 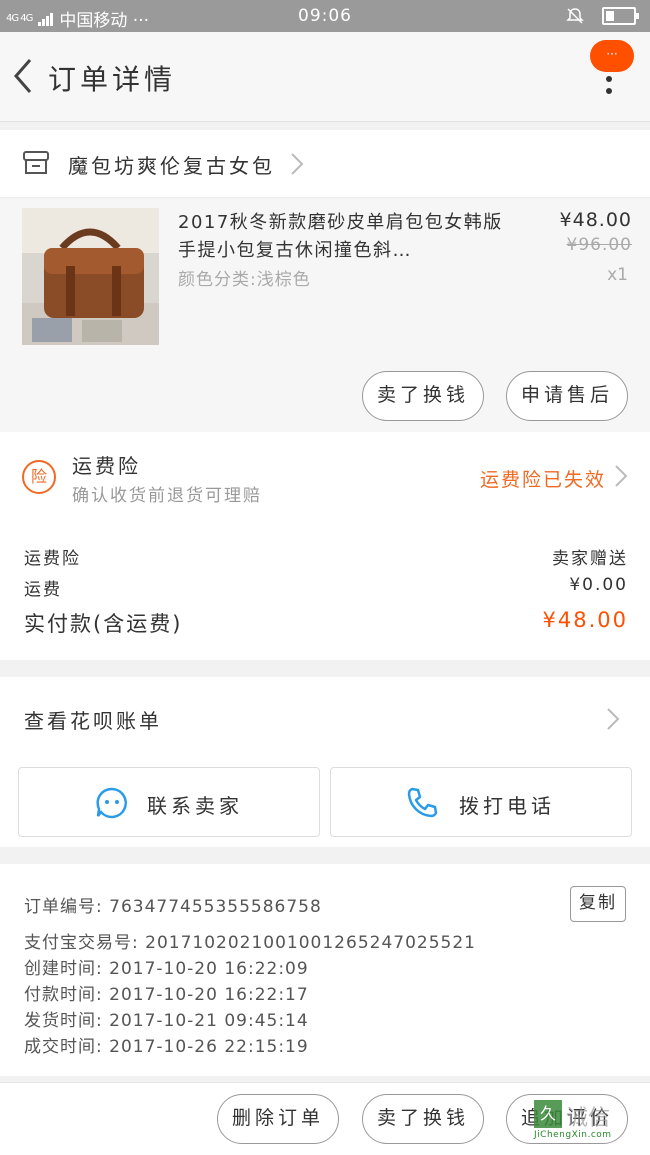 What do you see at coordinates (167, 496) in the screenshot?
I see `insurance-subtitle: 确认收货前退货可理赔` at bounding box center [167, 496].